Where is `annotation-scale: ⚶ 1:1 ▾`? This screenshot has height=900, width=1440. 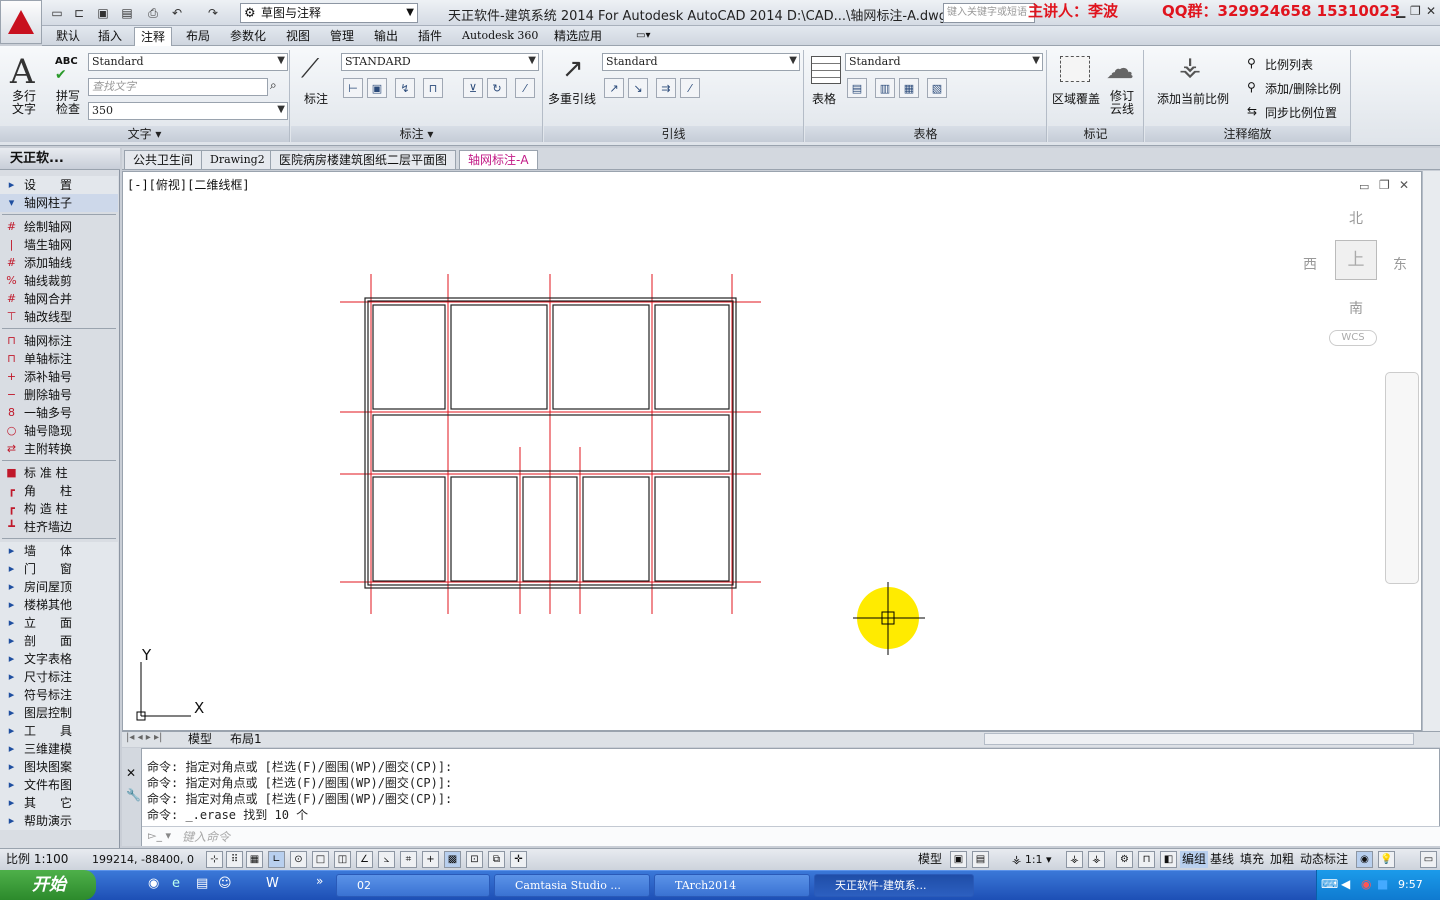
annotation-scale: ⚶ 1:1 ▾ is located at coordinates (1032, 859).